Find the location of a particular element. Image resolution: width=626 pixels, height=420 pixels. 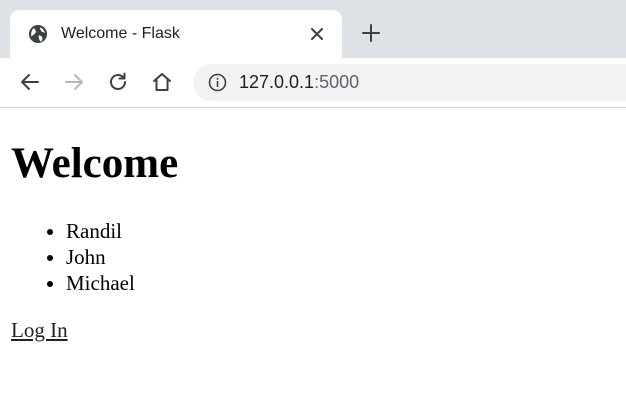

tab-strip: Welcome - Flask is located at coordinates (313, 29).